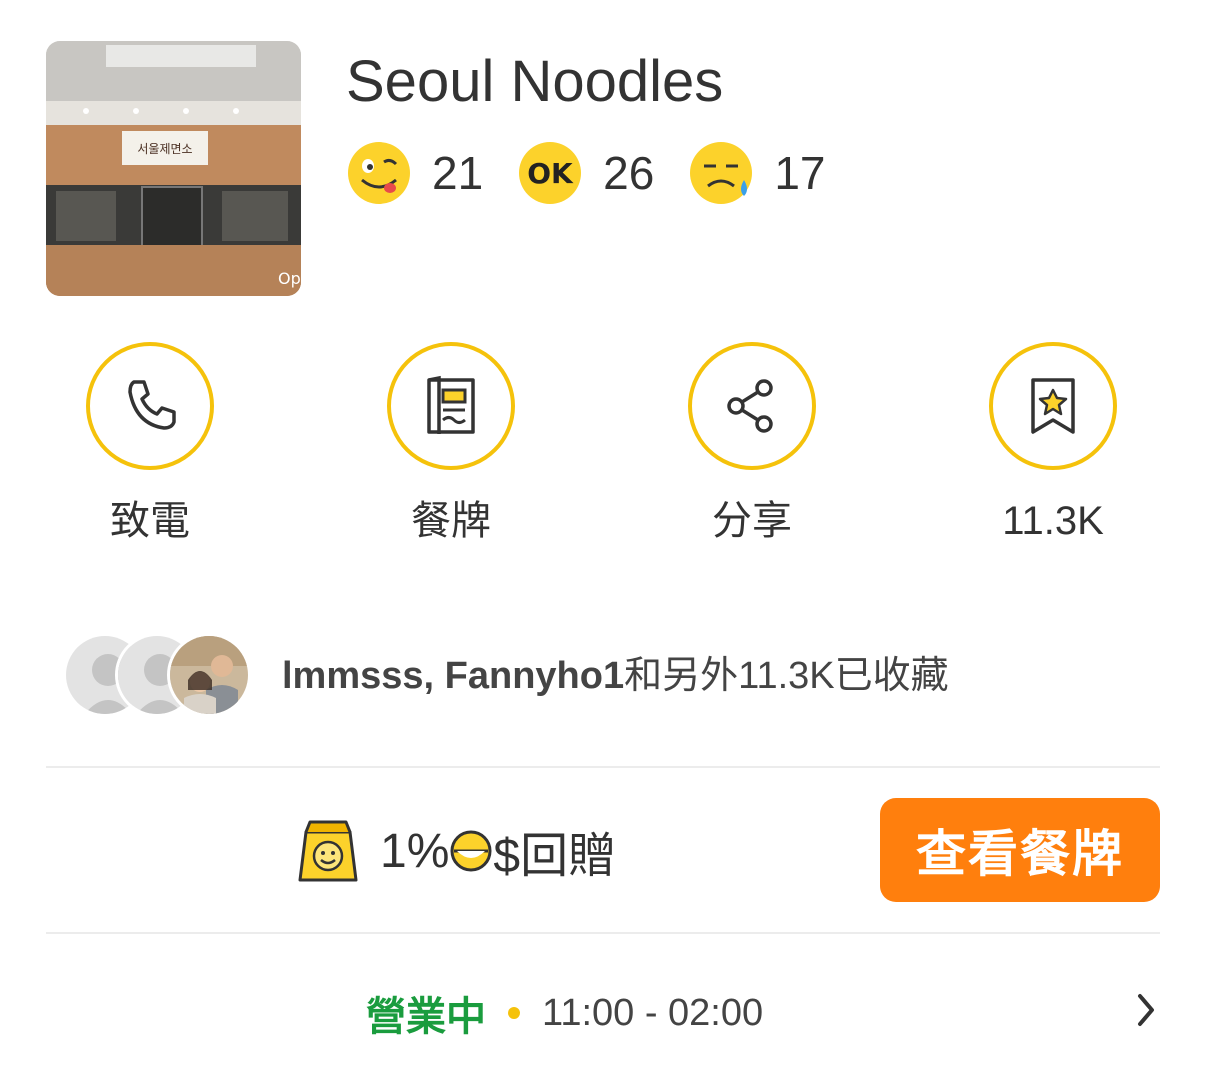 Image resolution: width=1206 pixels, height=1084 pixels. I want to click on menu-book-icon, so click(451, 404).